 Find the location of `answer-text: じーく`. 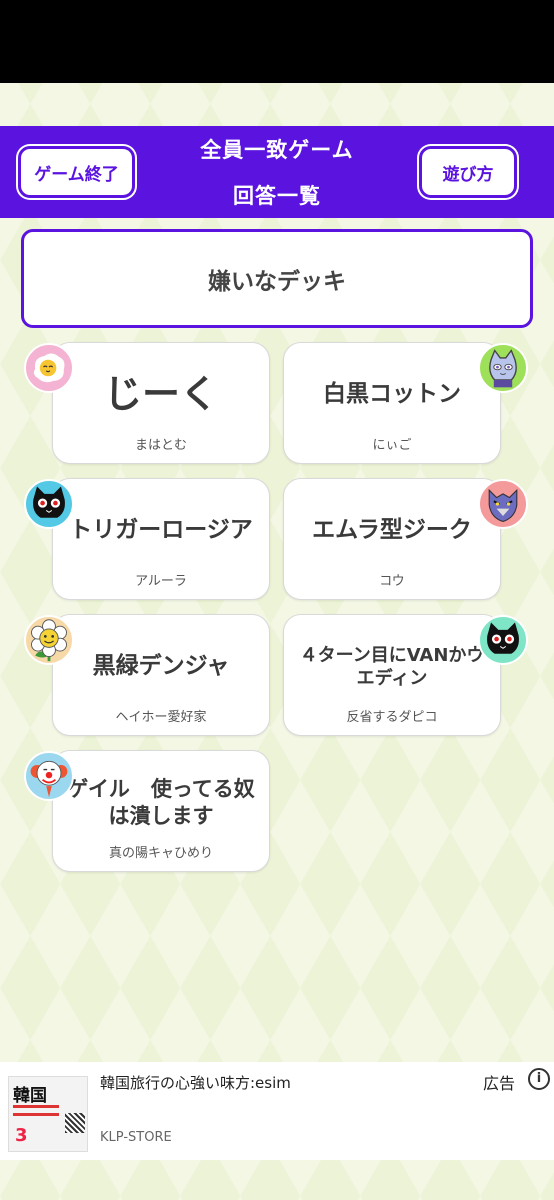

answer-text: じーく is located at coordinates (160, 394).